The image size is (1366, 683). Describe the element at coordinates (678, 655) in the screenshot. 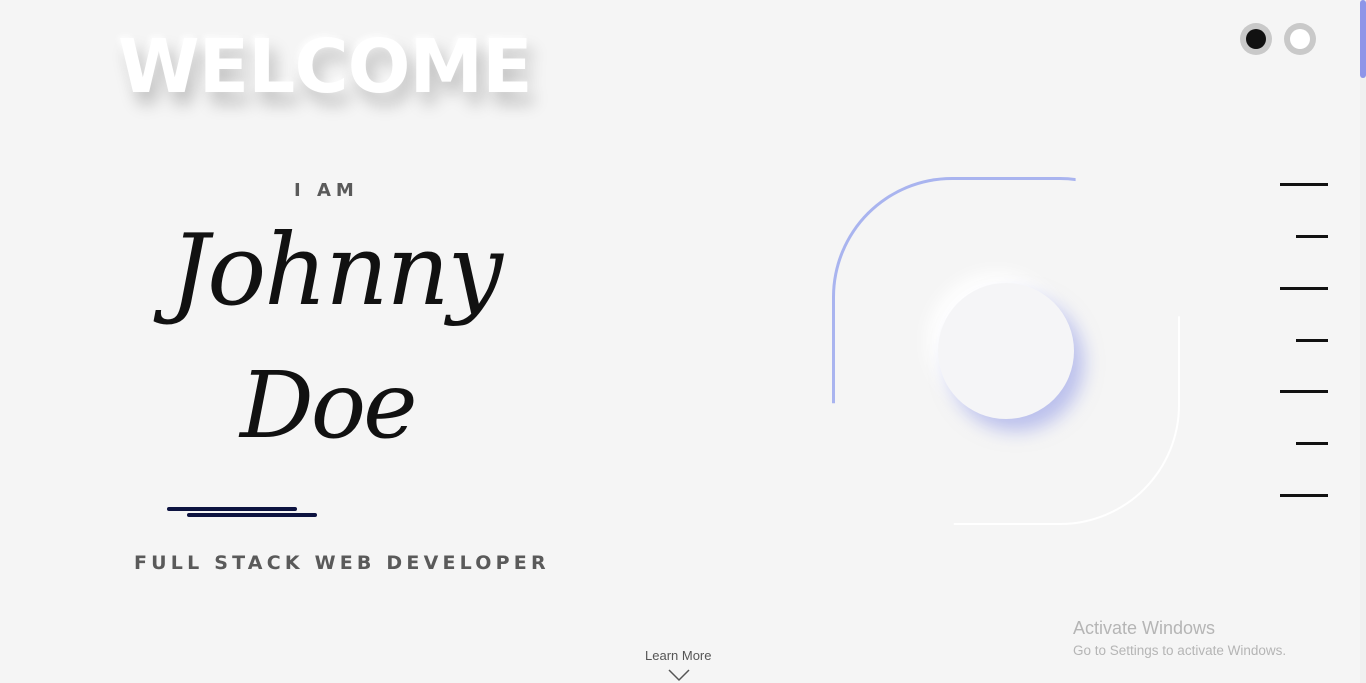

I see `learn-more-link: Learn More` at that location.